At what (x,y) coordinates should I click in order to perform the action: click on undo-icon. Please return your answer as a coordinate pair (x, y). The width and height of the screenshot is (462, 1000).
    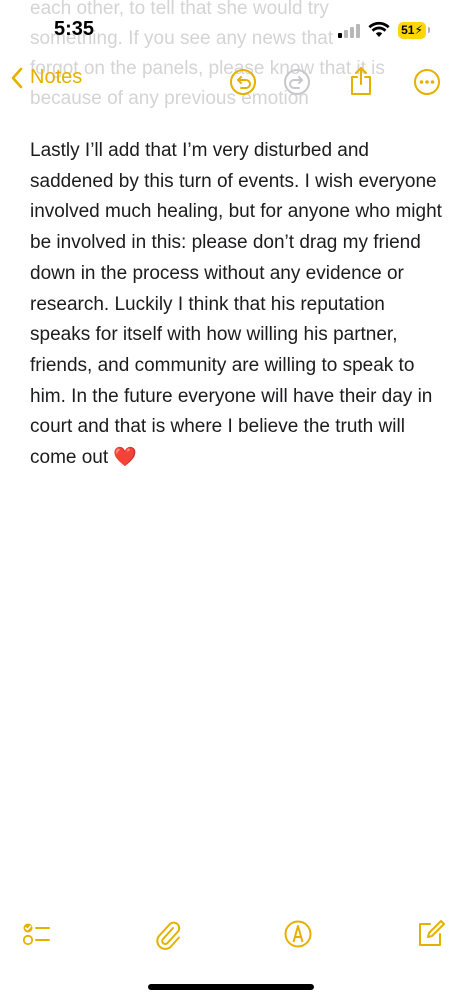
    Looking at the image, I should click on (243, 82).